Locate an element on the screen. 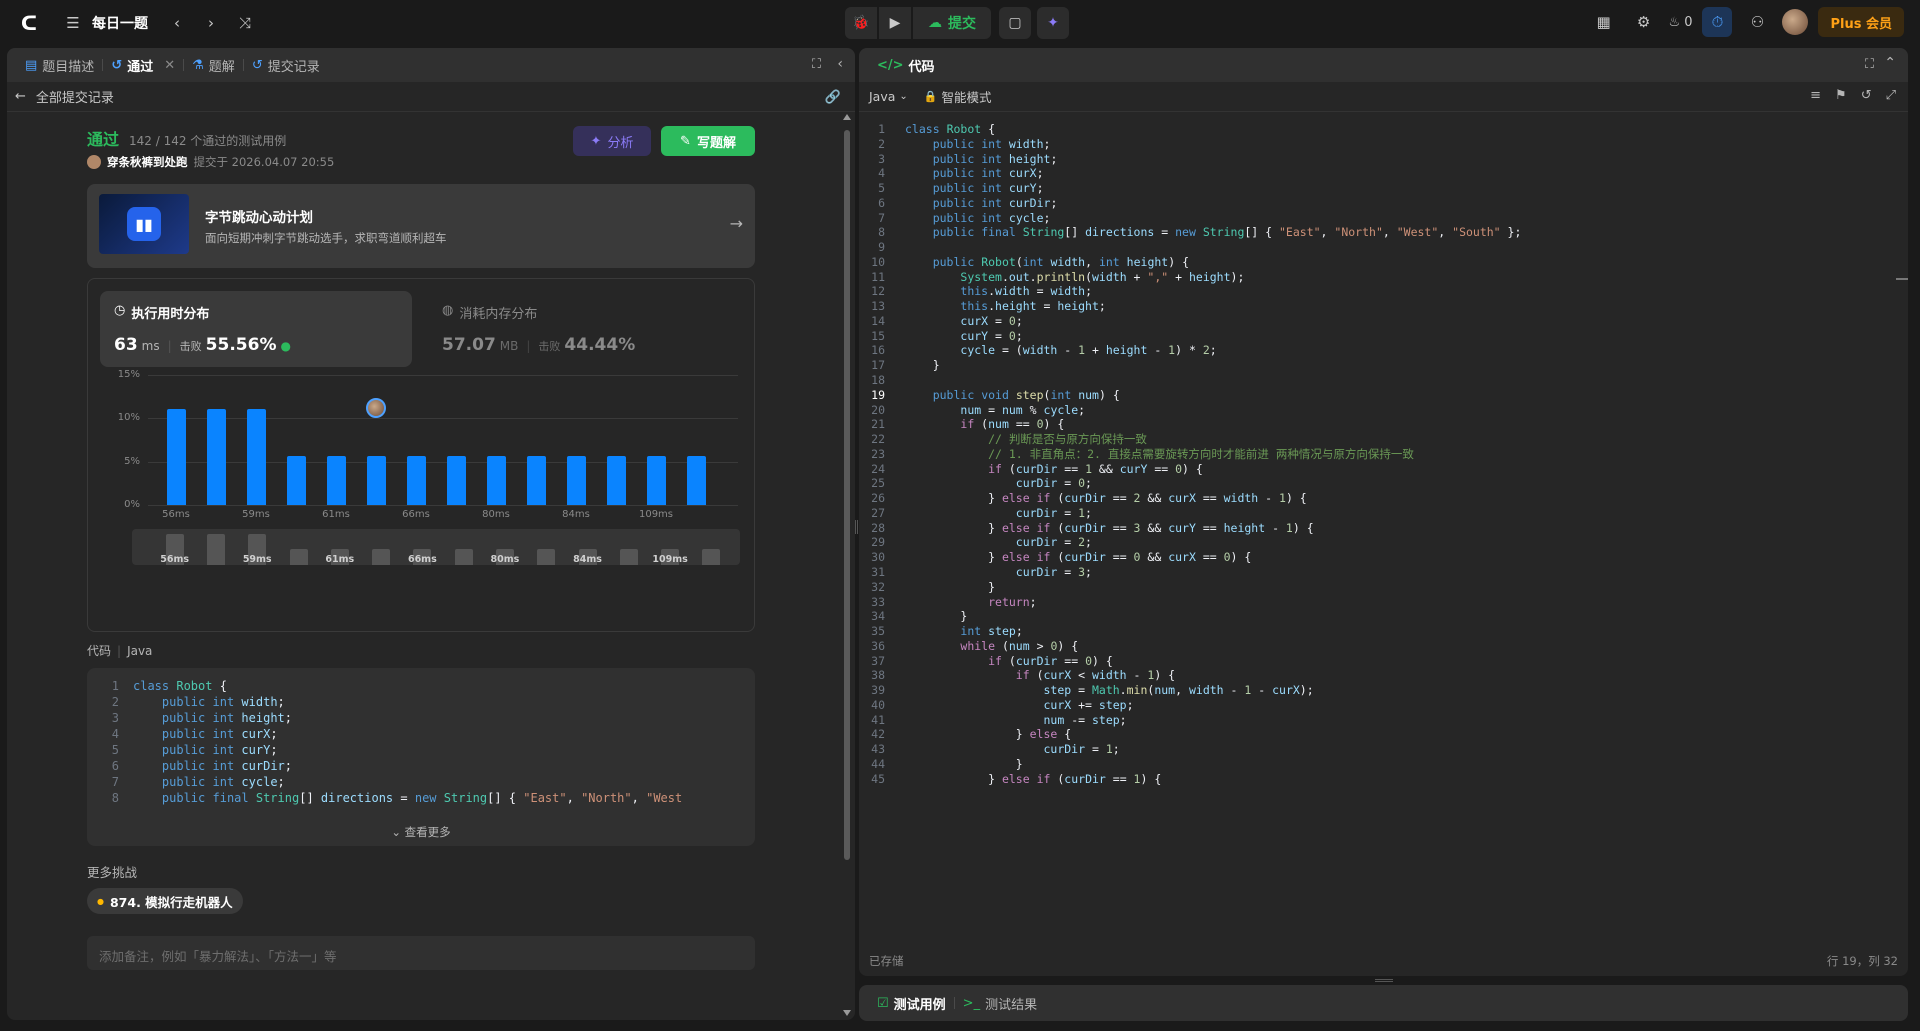 This screenshot has width=1920, height=1031. plus-member-button: Plus 会员 is located at coordinates (1861, 22).